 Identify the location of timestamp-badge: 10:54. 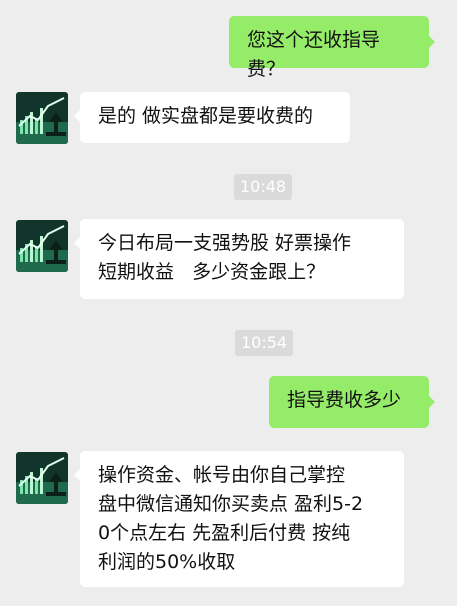
(264, 343).